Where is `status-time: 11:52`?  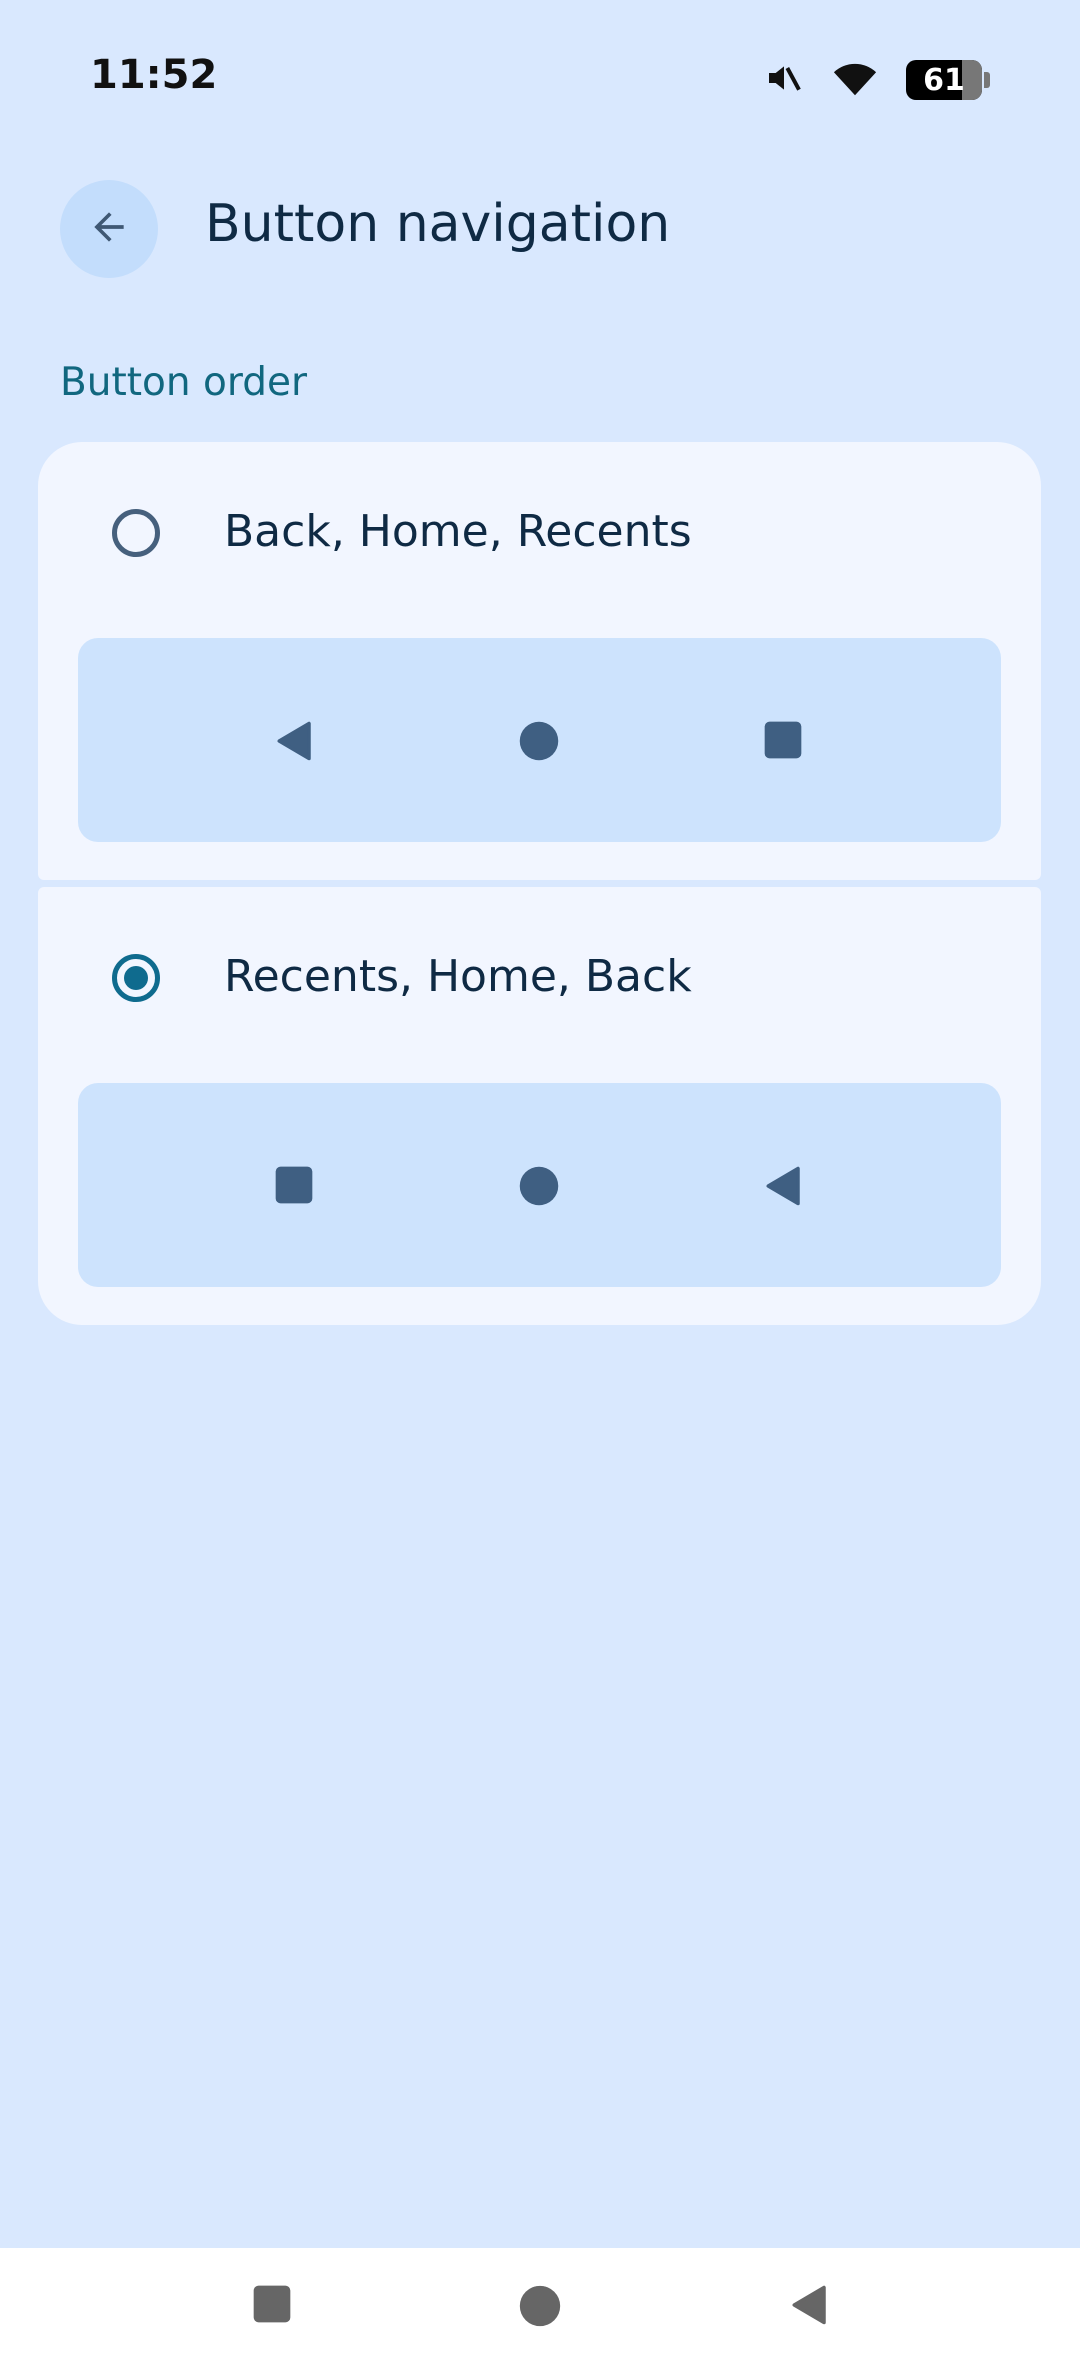 status-time: 11:52 is located at coordinates (154, 75).